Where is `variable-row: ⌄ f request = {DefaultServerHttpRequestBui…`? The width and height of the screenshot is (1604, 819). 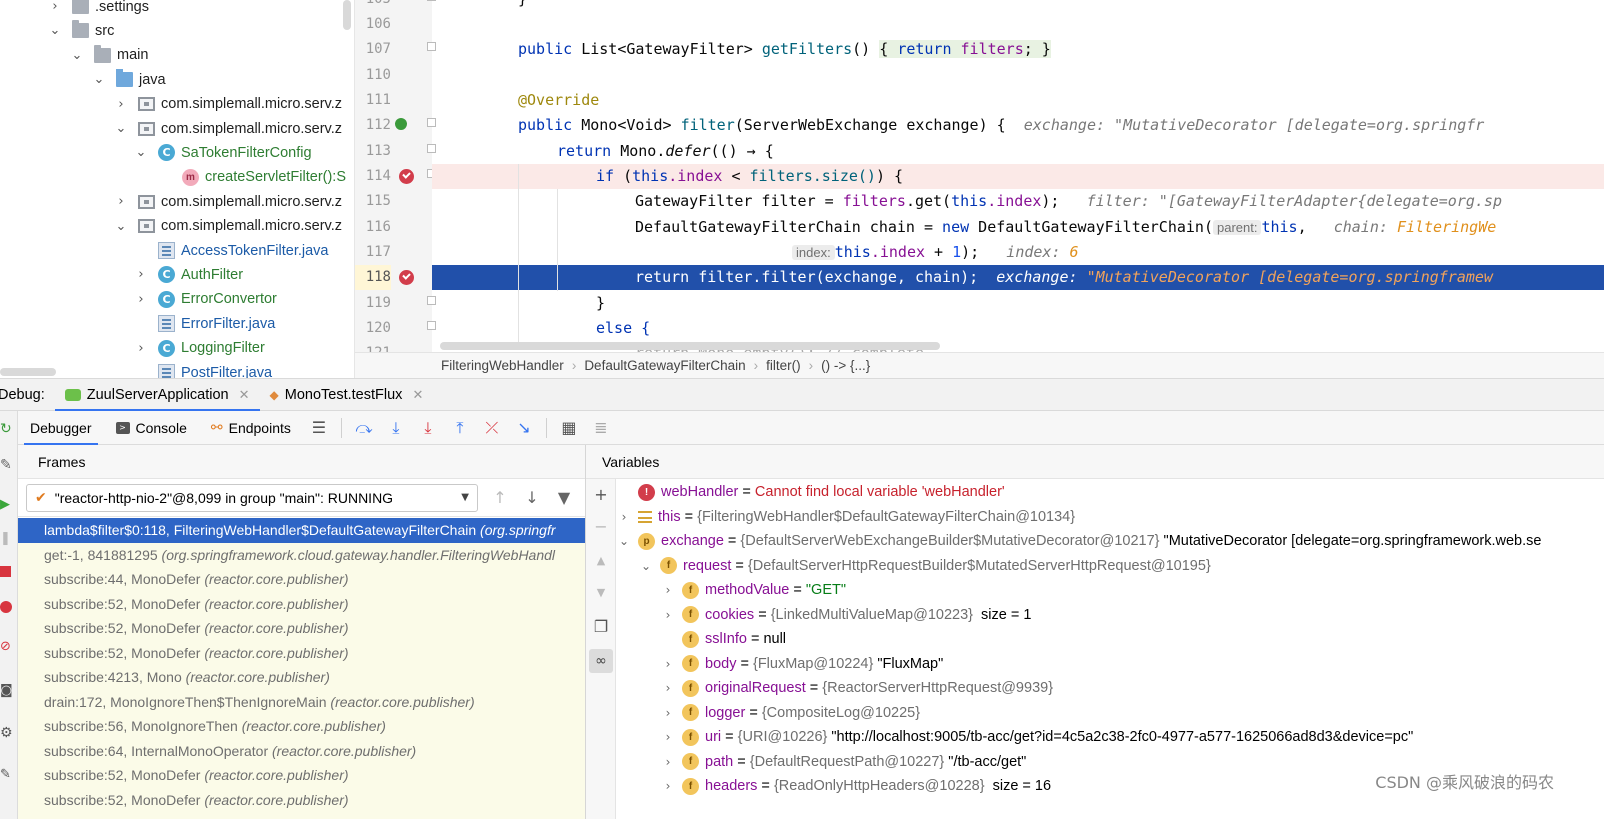
variable-row: ⌄ f request = {DefaultServerHttpRequestBui… is located at coordinates (925, 566).